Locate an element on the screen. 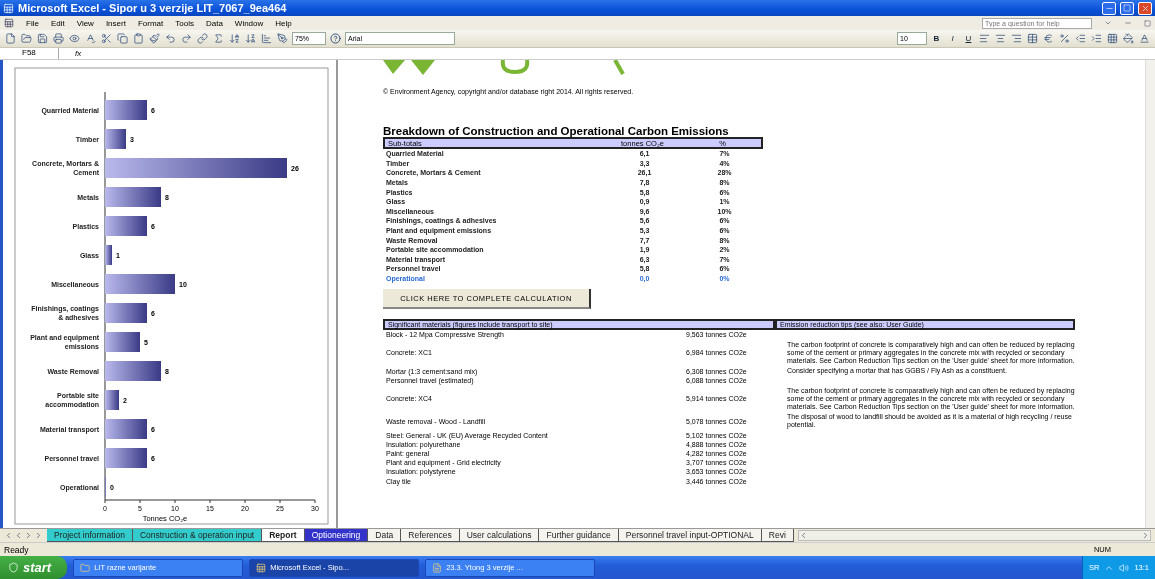 Image resolution: width=1155 pixels, height=579 pixels. close-icon is located at coordinates (1145, 8).